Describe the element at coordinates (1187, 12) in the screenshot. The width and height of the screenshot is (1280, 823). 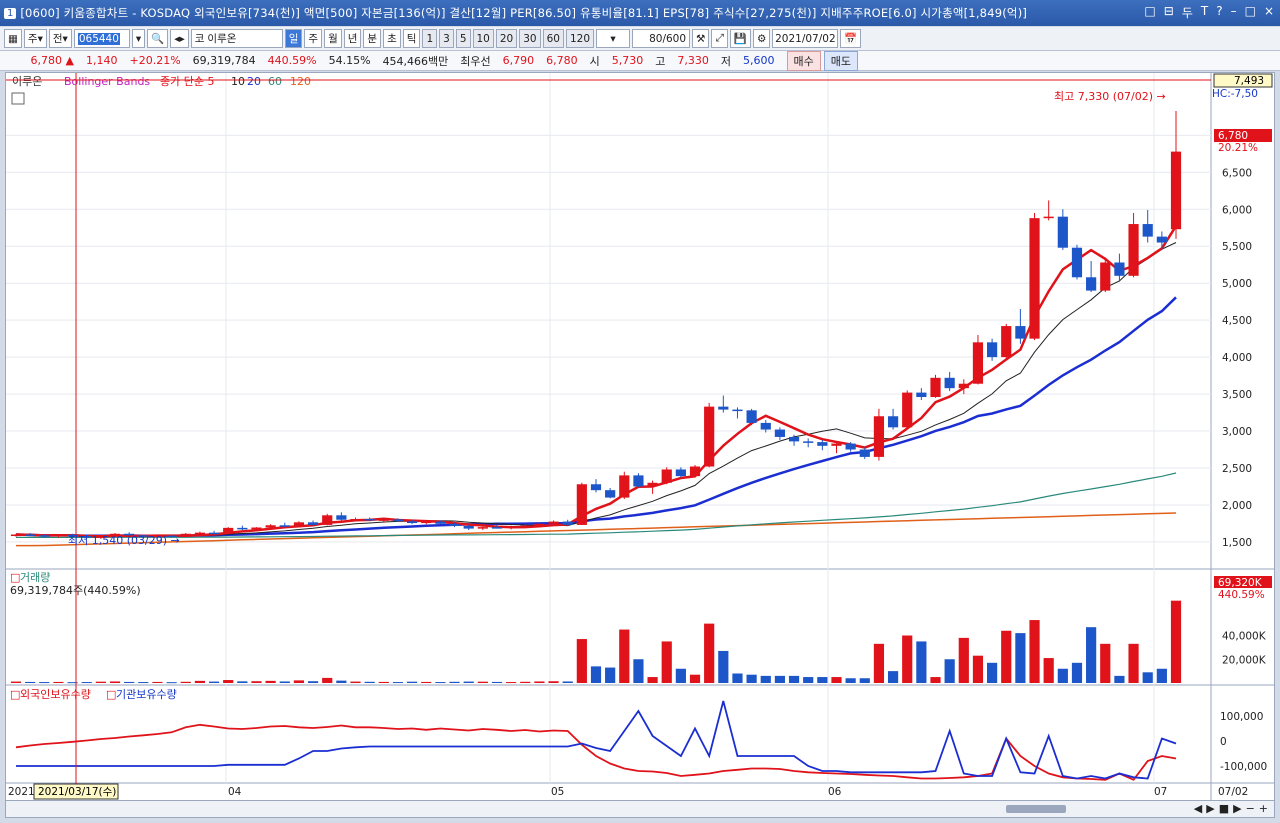
I see `pin-icon: 두` at that location.